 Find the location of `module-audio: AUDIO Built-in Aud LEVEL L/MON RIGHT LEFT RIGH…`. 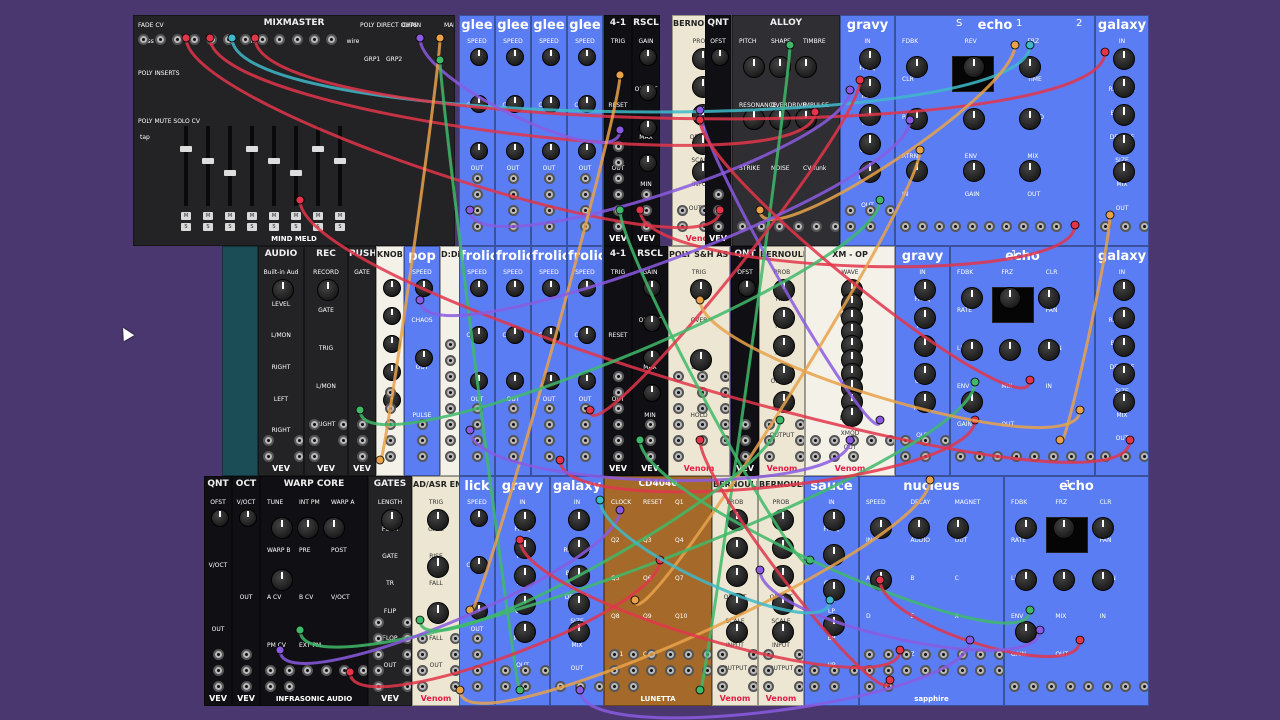

module-audio: AUDIO Built-in Aud LEVEL L/MON RIGHT LEFT RIGH… is located at coordinates (281, 361).